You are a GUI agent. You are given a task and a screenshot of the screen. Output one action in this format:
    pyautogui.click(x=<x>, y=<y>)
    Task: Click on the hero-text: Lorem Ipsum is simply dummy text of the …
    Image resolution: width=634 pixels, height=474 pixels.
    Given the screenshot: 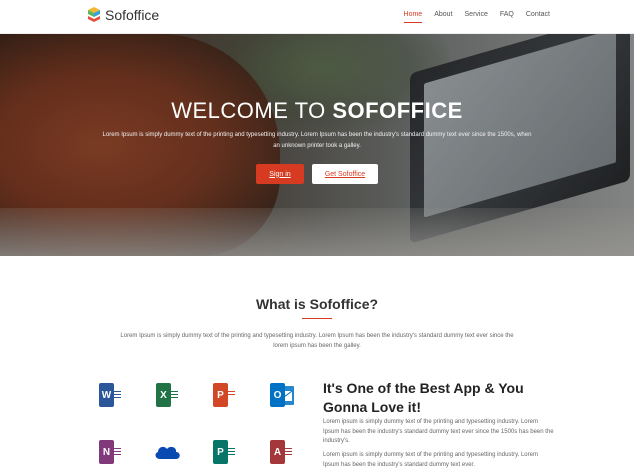 What is the action you would take?
    pyautogui.click(x=317, y=140)
    